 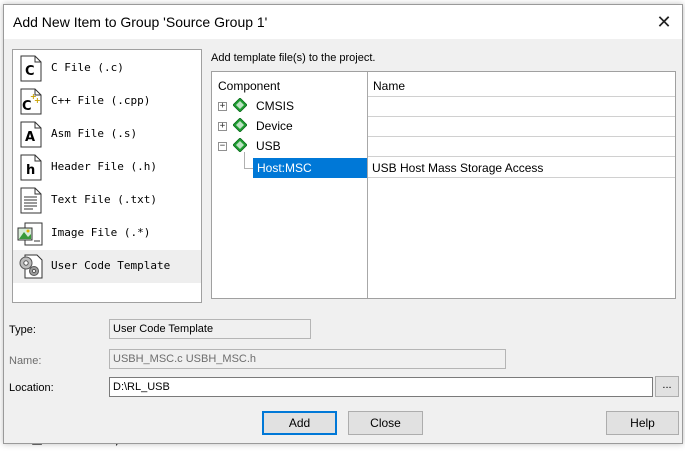 I want to click on tree-node-host-msc: Host:MSC, so click(x=310, y=168).